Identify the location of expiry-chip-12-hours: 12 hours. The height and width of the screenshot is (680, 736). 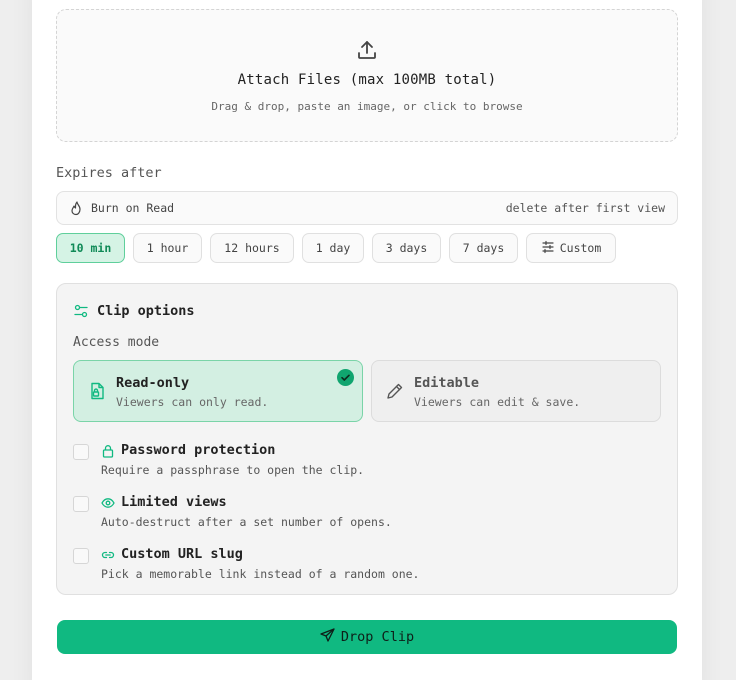
(252, 248).